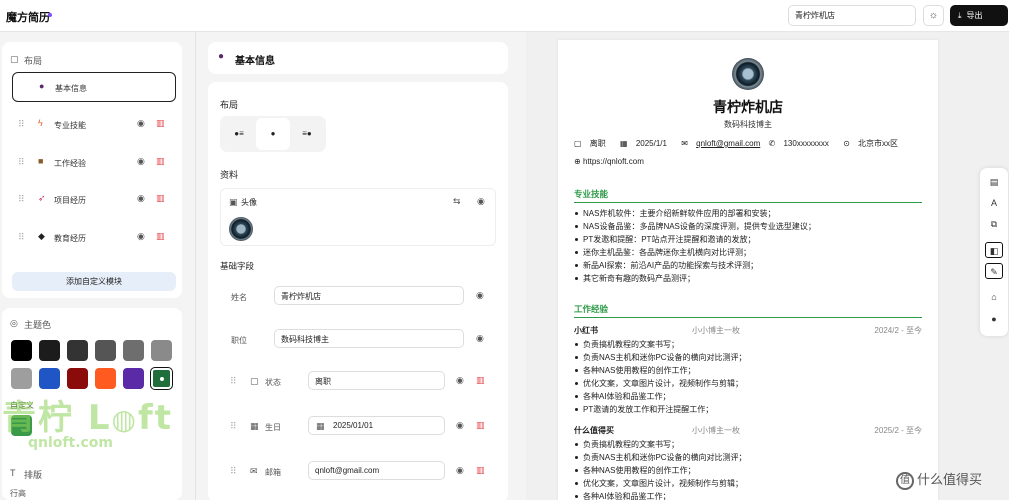 This screenshot has height=500, width=1009. Describe the element at coordinates (852, 15) in the screenshot. I see `resume-title-input: 青柠炸机店` at that location.